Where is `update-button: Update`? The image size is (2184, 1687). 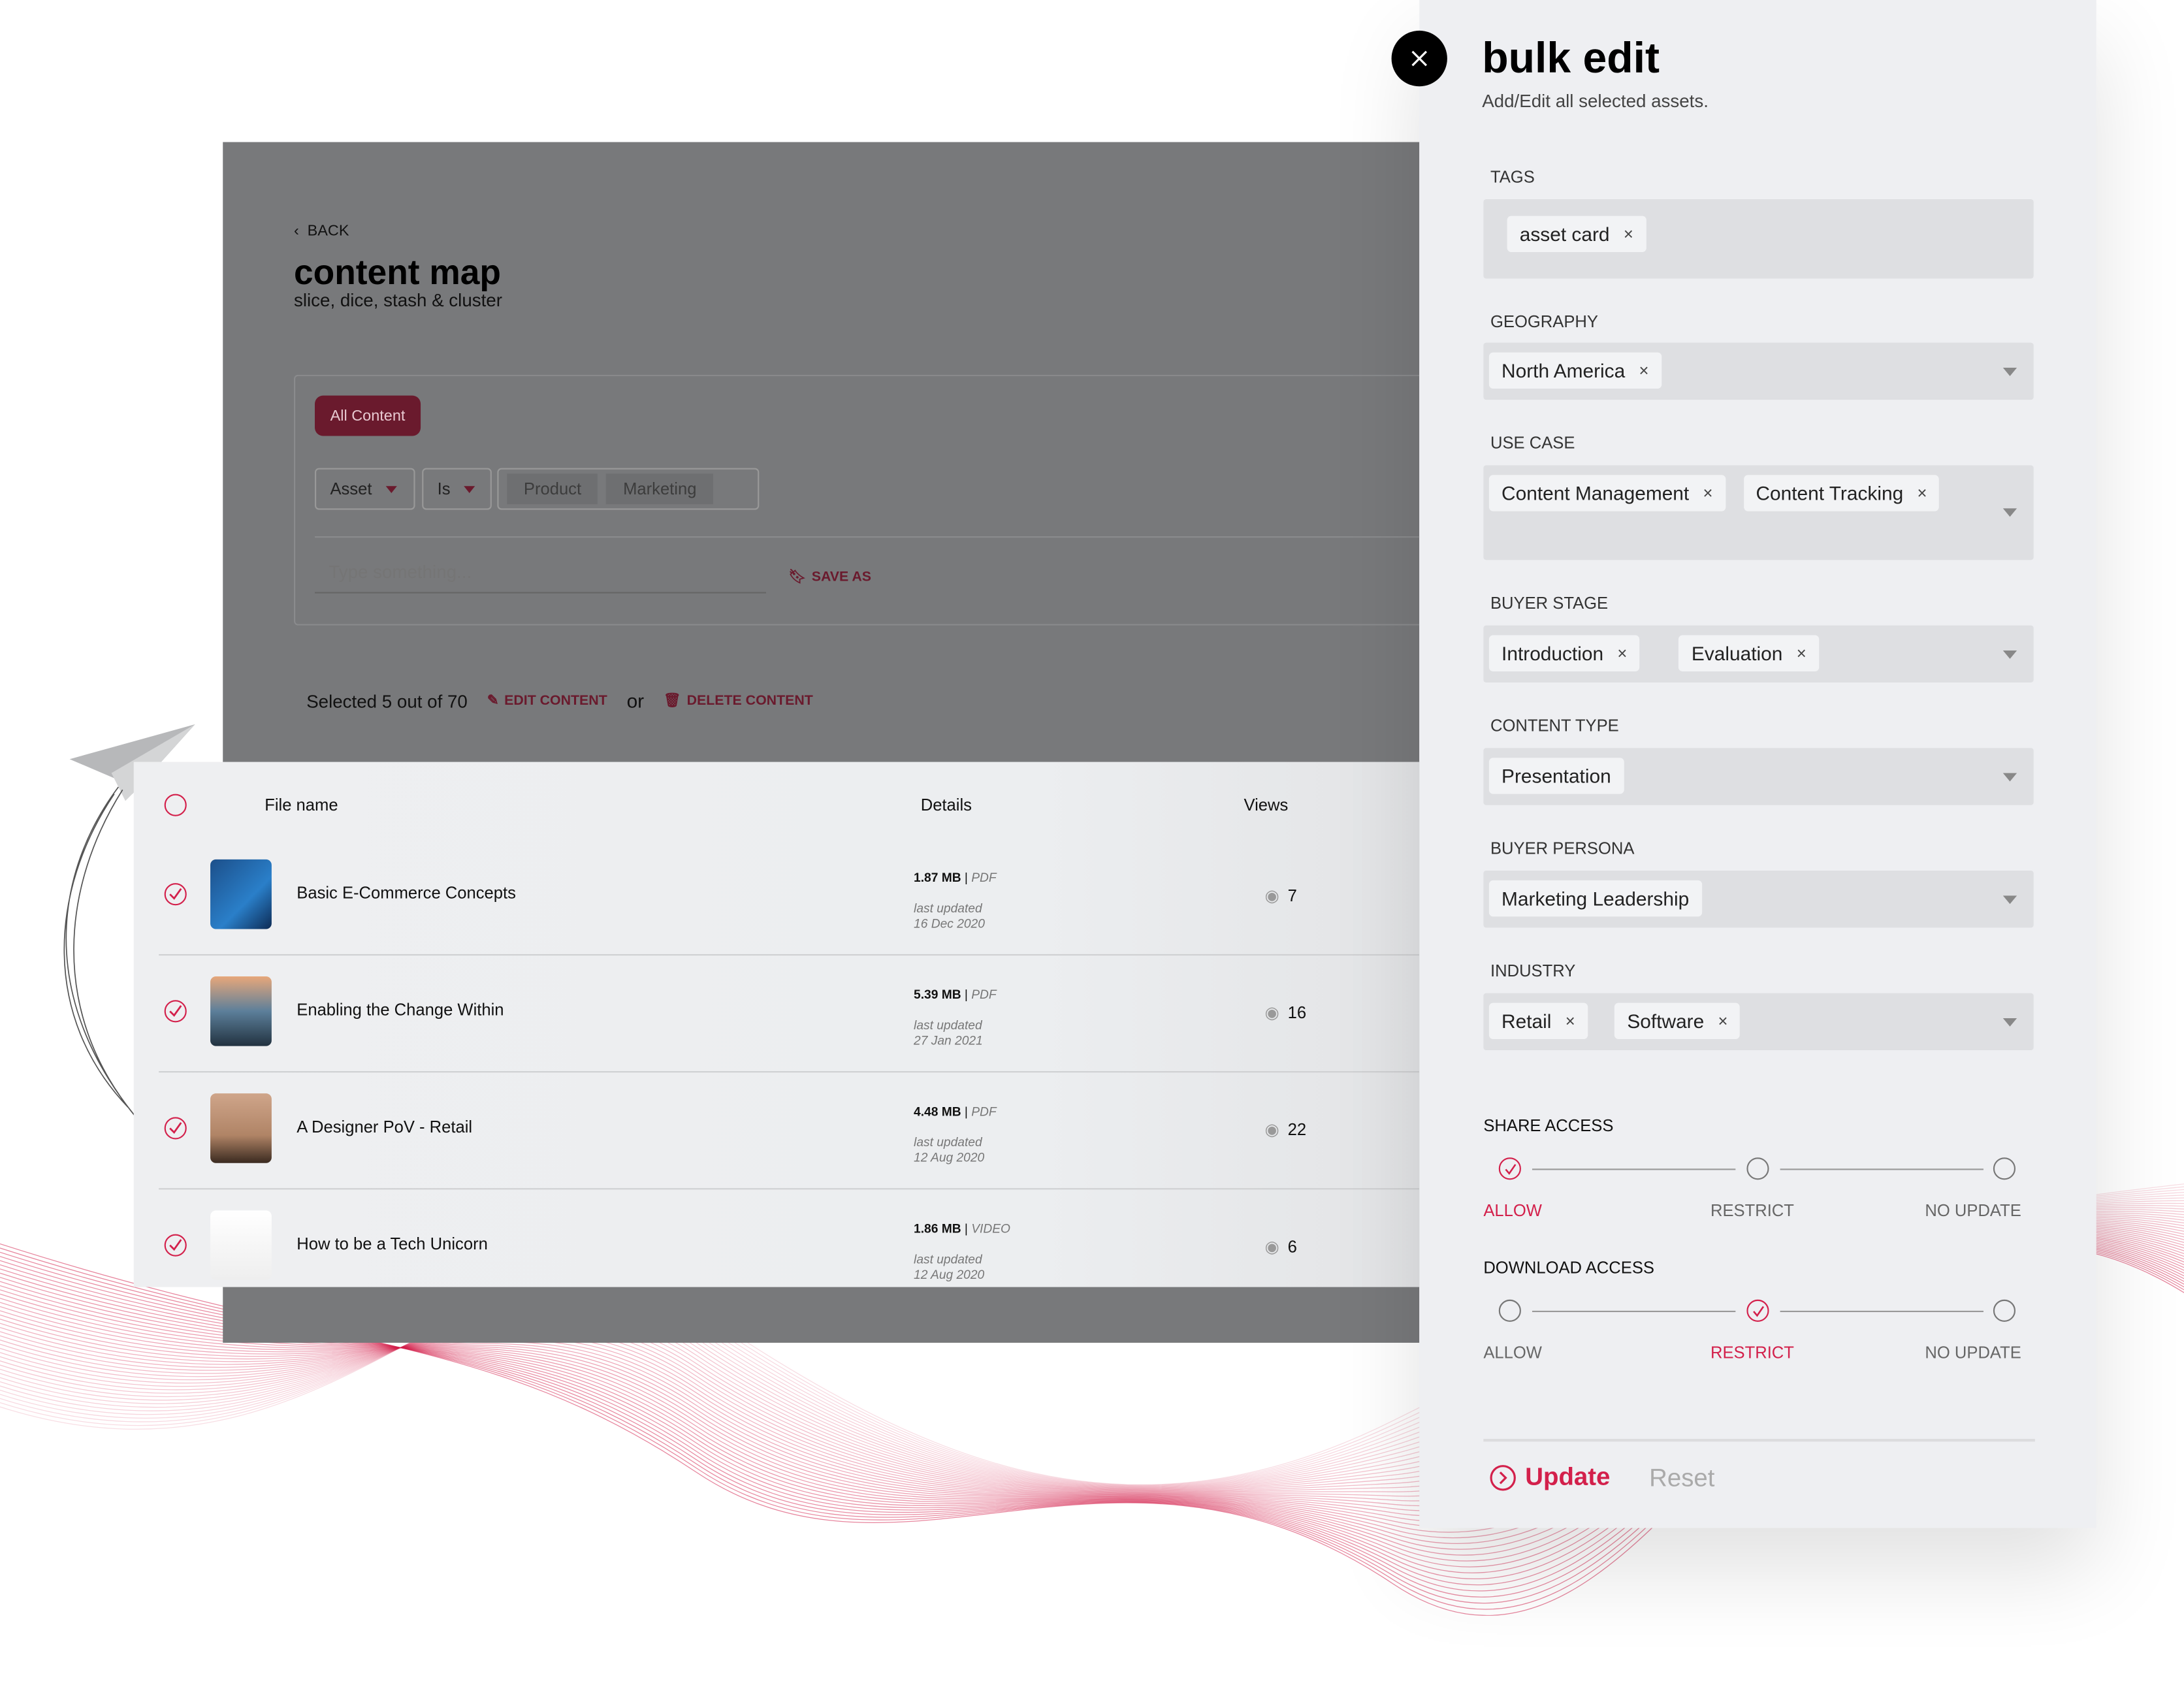 update-button: Update is located at coordinates (1549, 1477).